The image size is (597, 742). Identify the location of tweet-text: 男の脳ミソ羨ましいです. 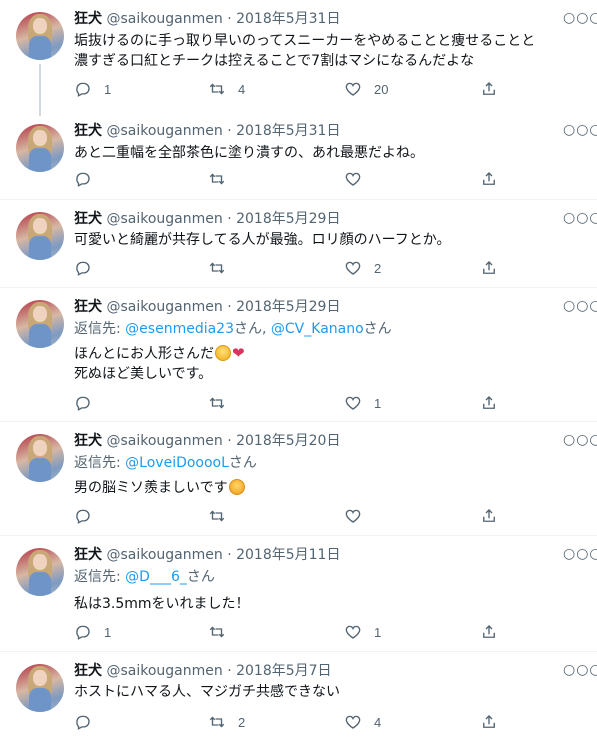
(151, 488).